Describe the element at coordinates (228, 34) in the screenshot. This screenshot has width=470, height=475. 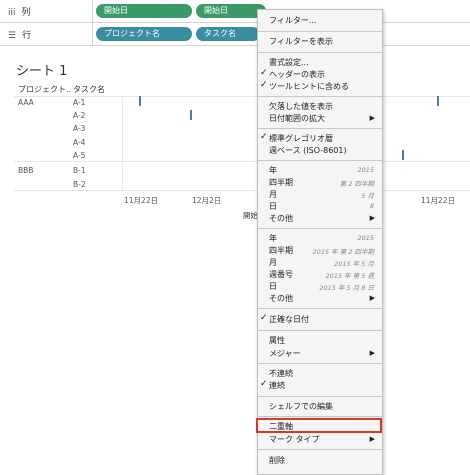
I see `rows-pill-task-name: タスク名` at that location.